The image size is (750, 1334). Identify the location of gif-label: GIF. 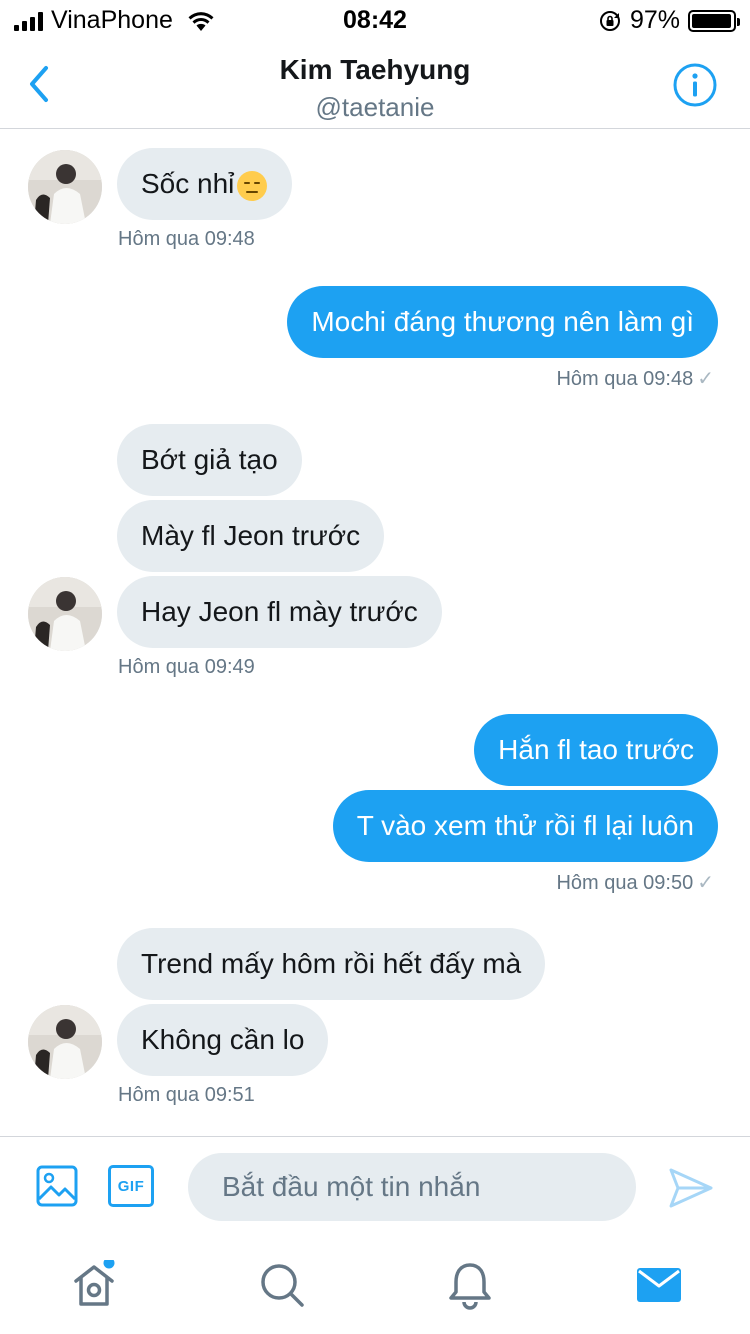
(131, 1186).